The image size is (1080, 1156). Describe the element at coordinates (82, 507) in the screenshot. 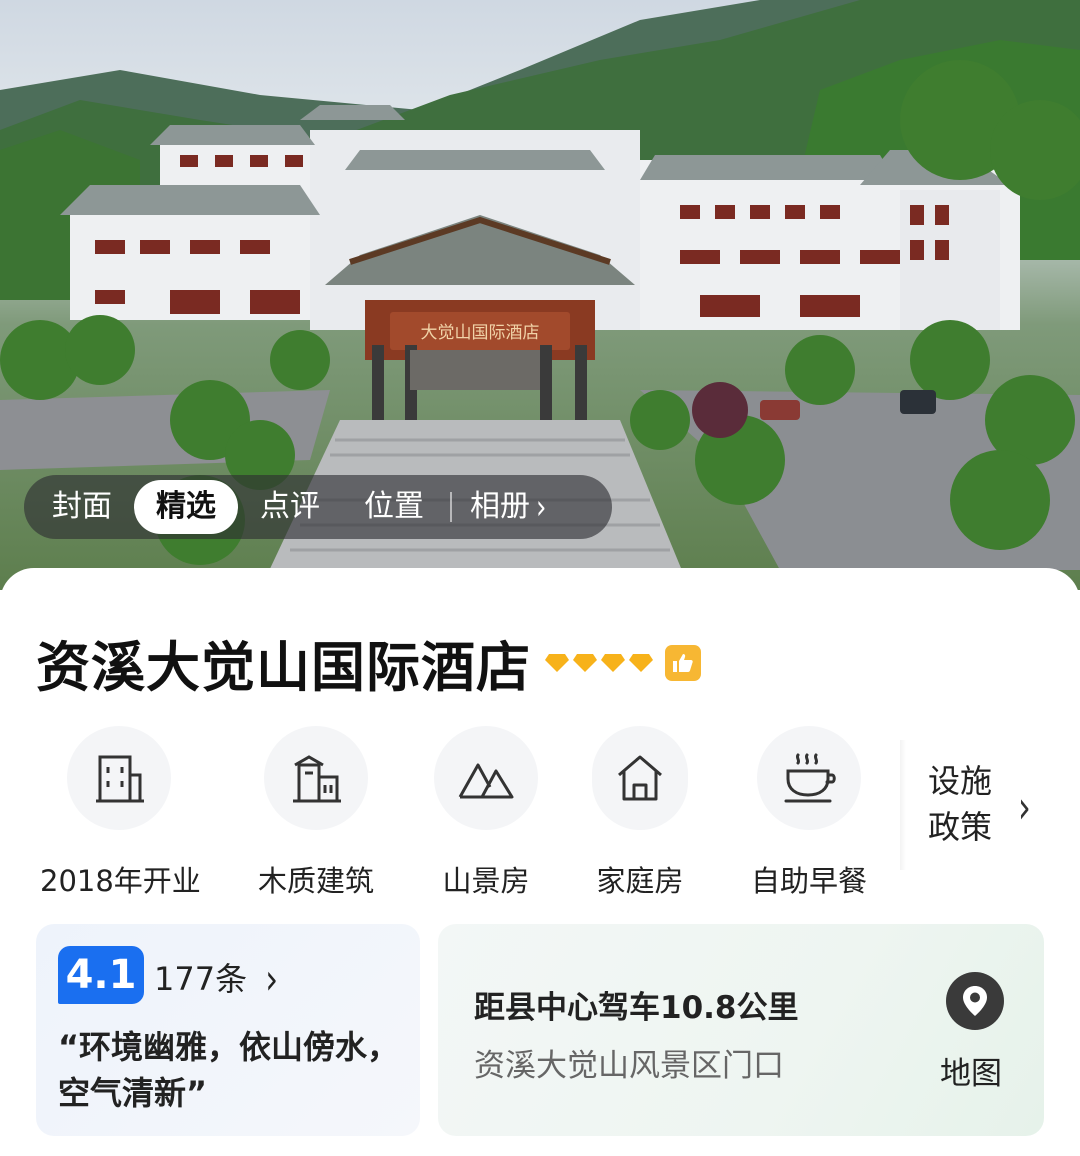

I see `tab-cover: 封面` at that location.